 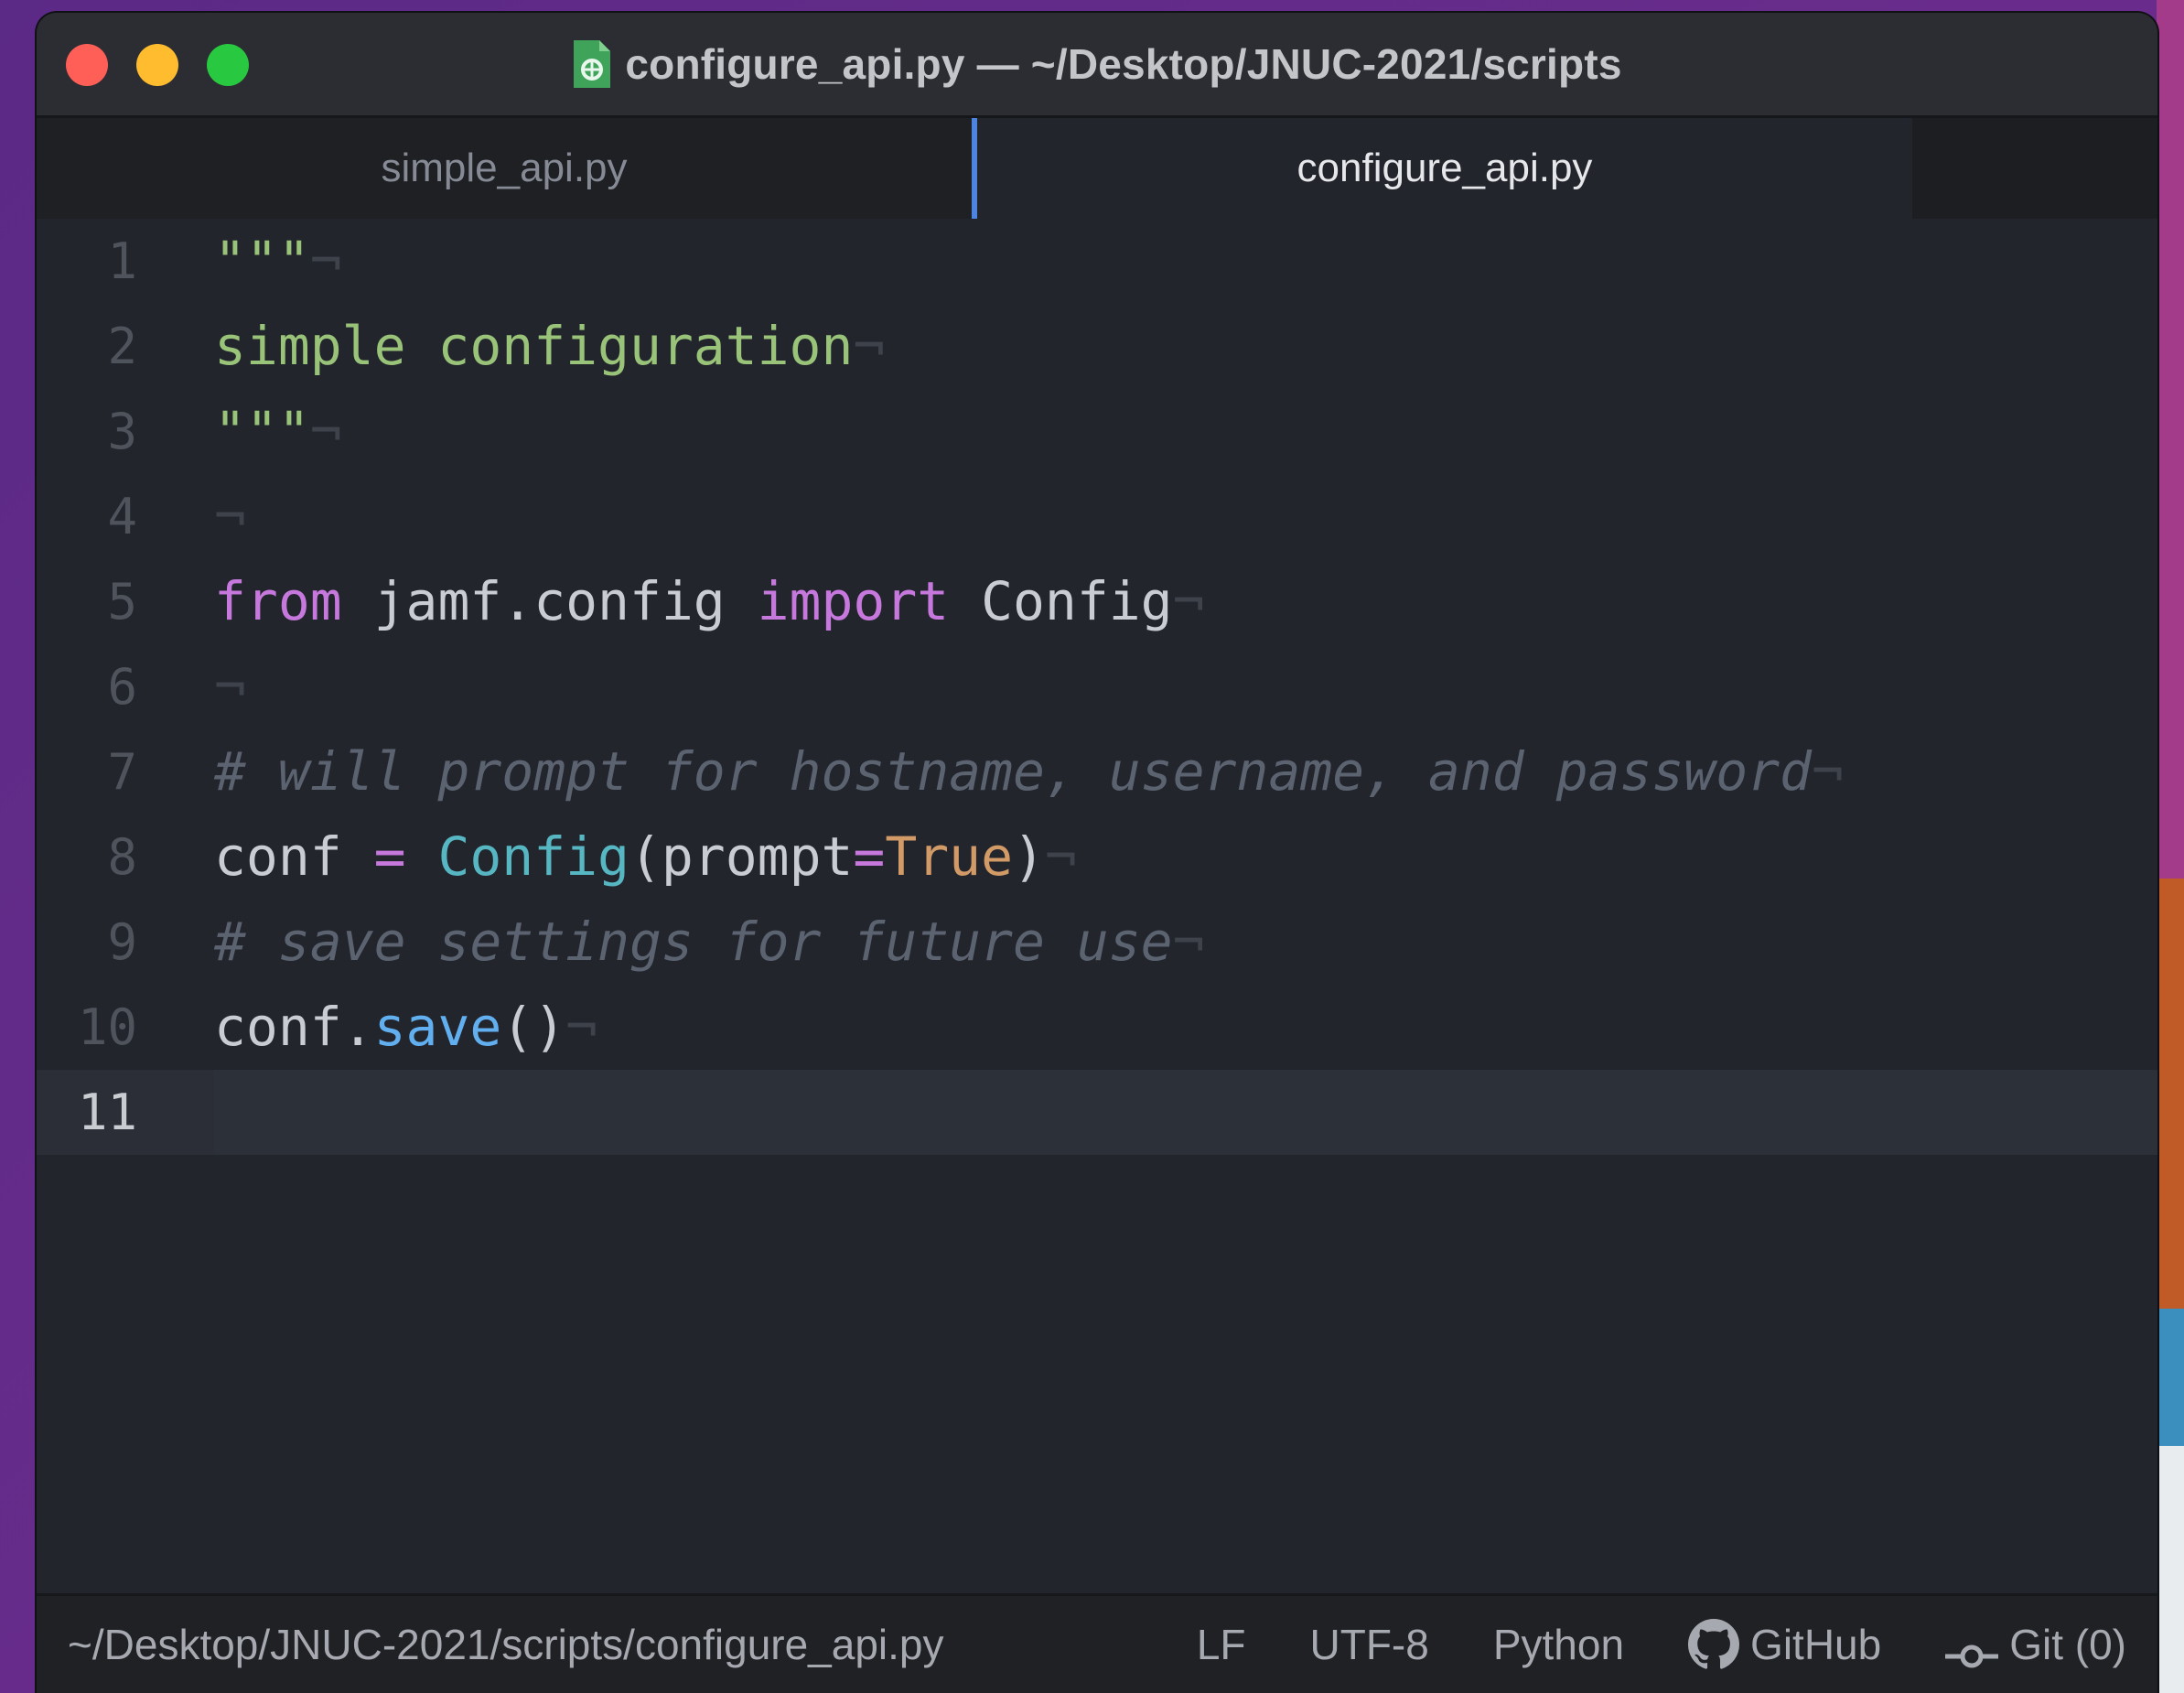 I want to click on git-commit-icon, so click(x=1972, y=1649).